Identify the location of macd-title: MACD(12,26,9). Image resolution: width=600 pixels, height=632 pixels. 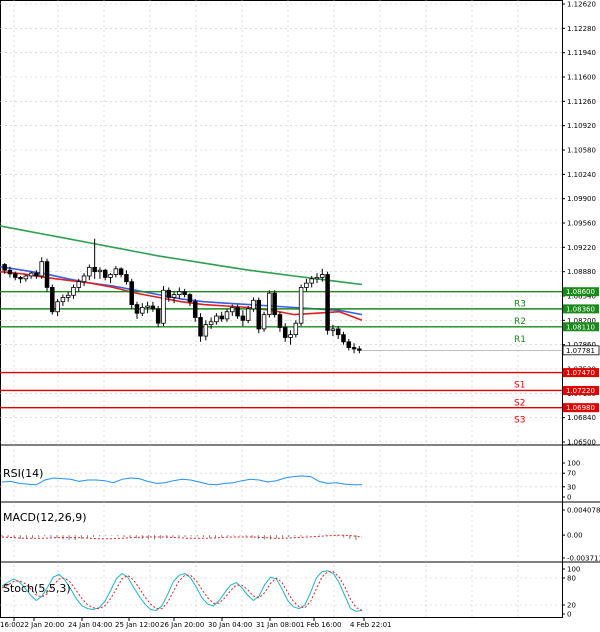
(45, 517).